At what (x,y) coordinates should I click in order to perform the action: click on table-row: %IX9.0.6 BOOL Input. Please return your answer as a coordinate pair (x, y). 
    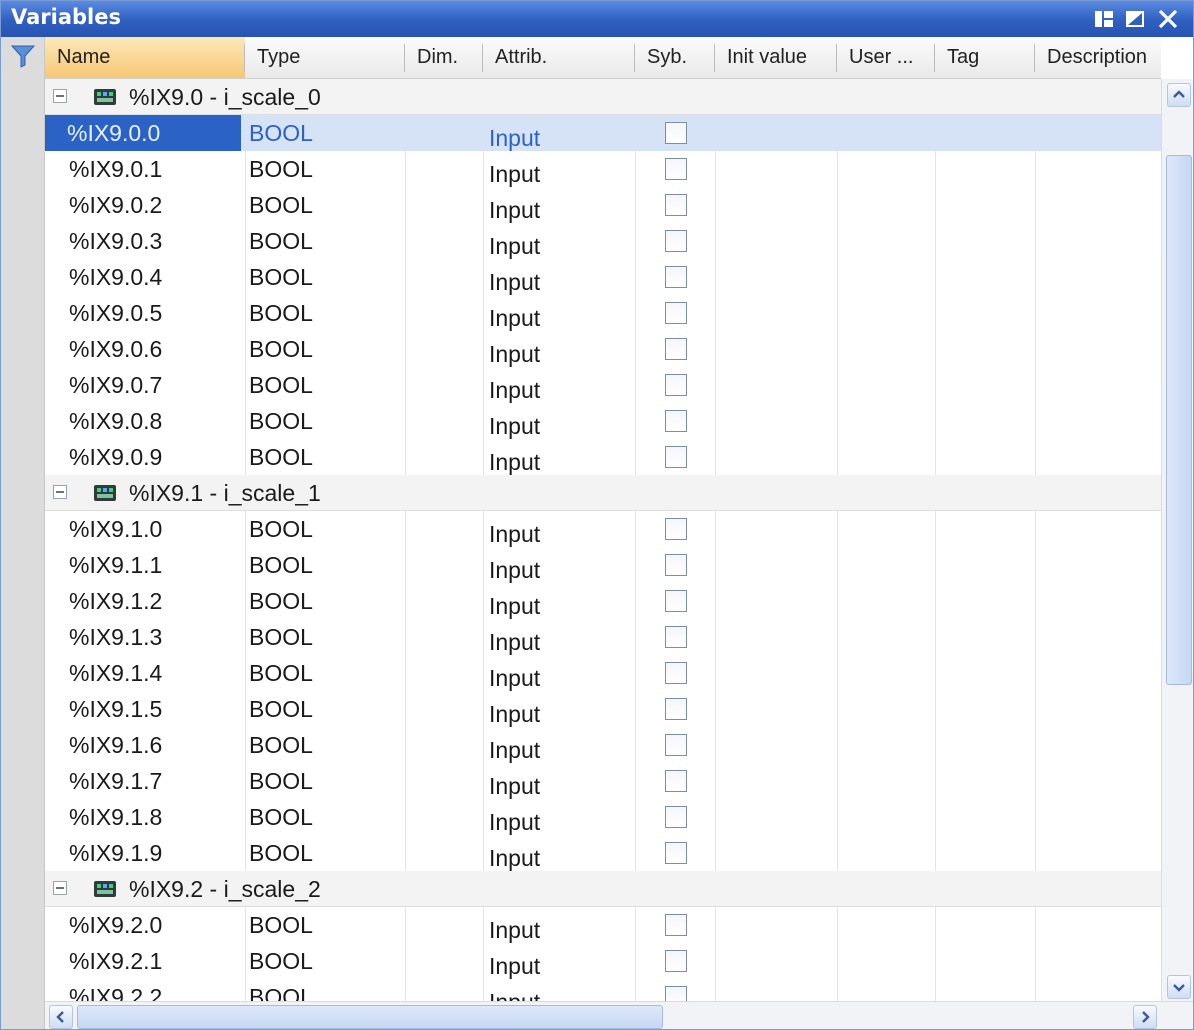
    Looking at the image, I should click on (603, 349).